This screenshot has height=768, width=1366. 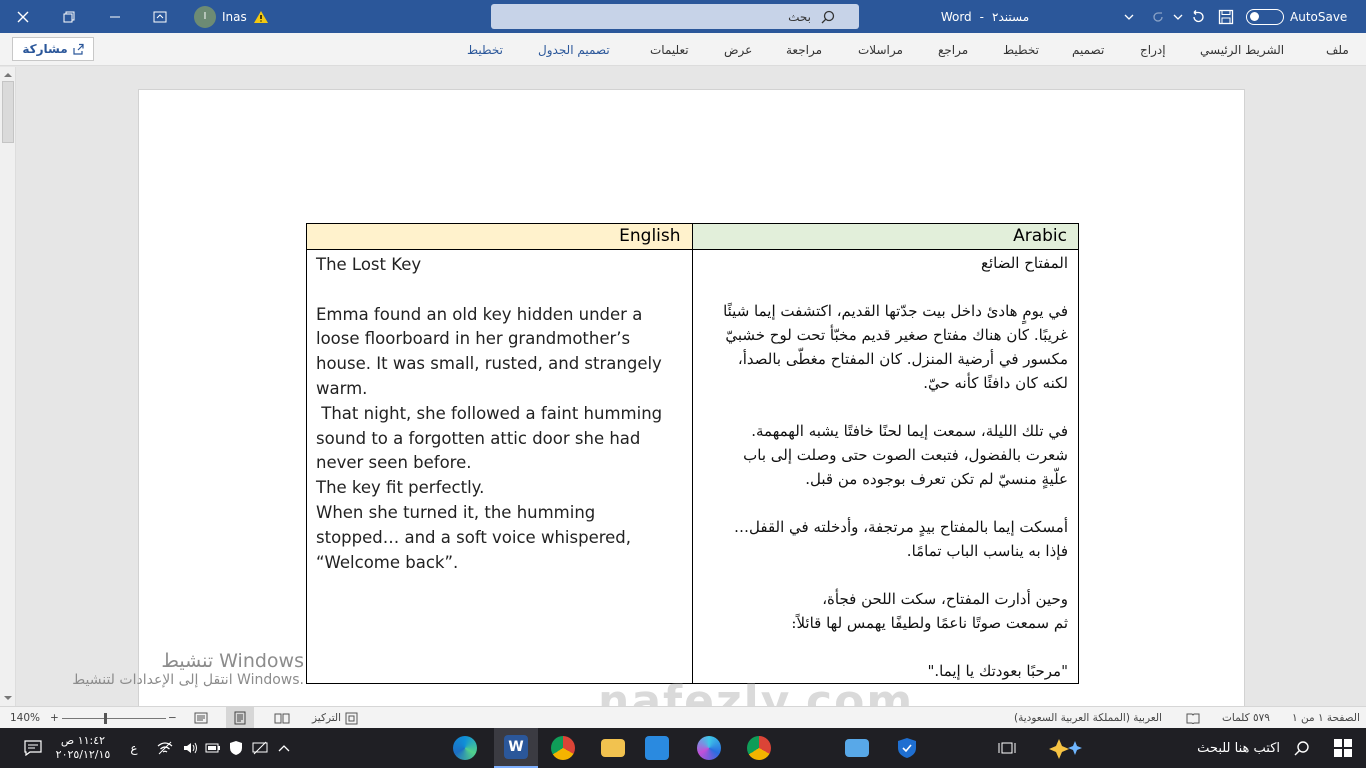 What do you see at coordinates (953, 49) in the screenshot?
I see `tab-references: مراجع` at bounding box center [953, 49].